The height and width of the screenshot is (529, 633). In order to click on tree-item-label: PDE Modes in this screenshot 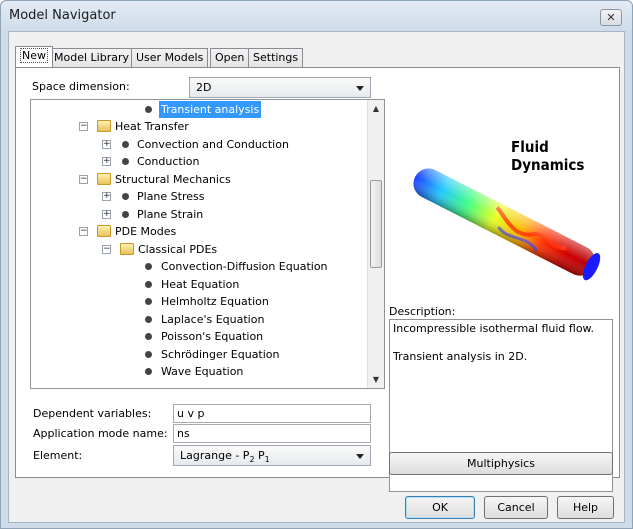, I will do `click(146, 231)`.